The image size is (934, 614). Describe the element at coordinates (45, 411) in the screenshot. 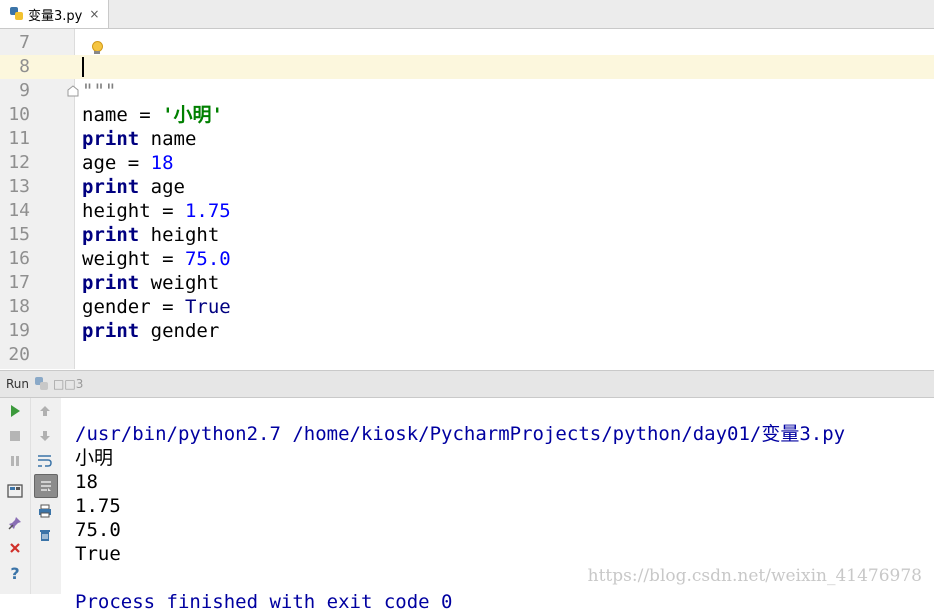

I see `scroll-up-icon` at that location.